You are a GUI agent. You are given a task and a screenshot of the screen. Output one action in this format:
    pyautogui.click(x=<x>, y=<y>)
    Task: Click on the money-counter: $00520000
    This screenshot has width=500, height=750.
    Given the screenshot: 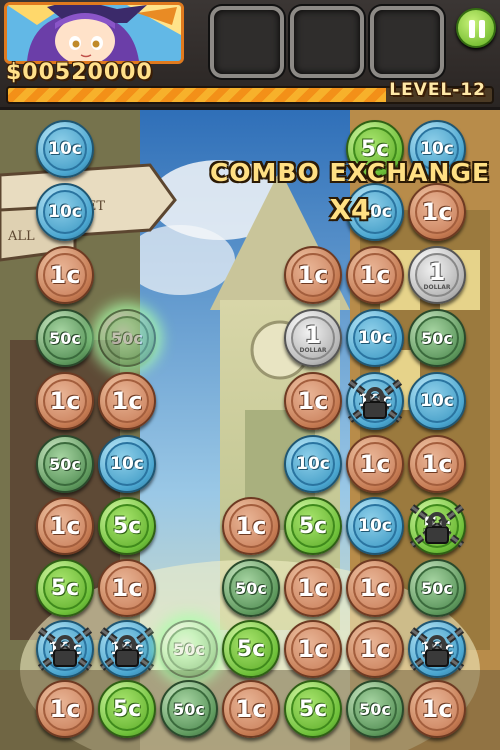 What is the action you would take?
    pyautogui.click(x=79, y=72)
    